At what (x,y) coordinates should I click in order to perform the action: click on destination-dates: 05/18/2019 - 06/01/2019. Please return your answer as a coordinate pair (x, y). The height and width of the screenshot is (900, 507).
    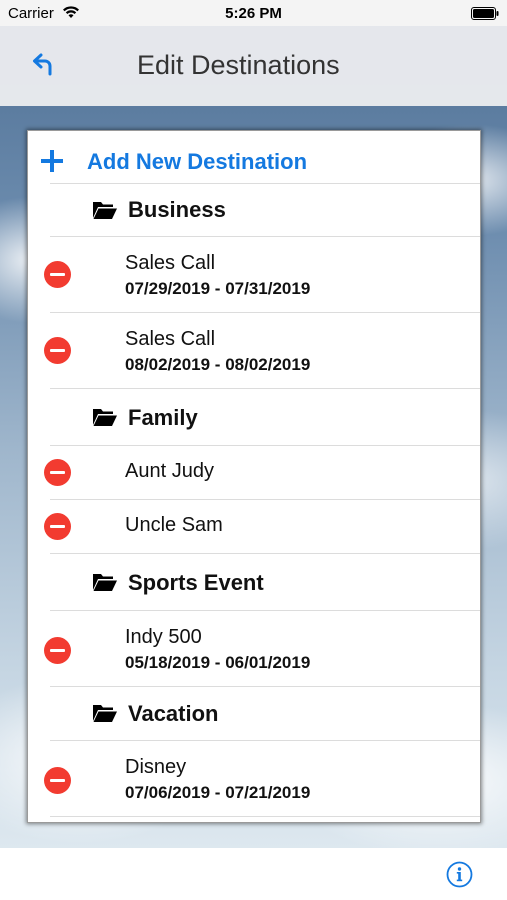
    Looking at the image, I should click on (218, 662).